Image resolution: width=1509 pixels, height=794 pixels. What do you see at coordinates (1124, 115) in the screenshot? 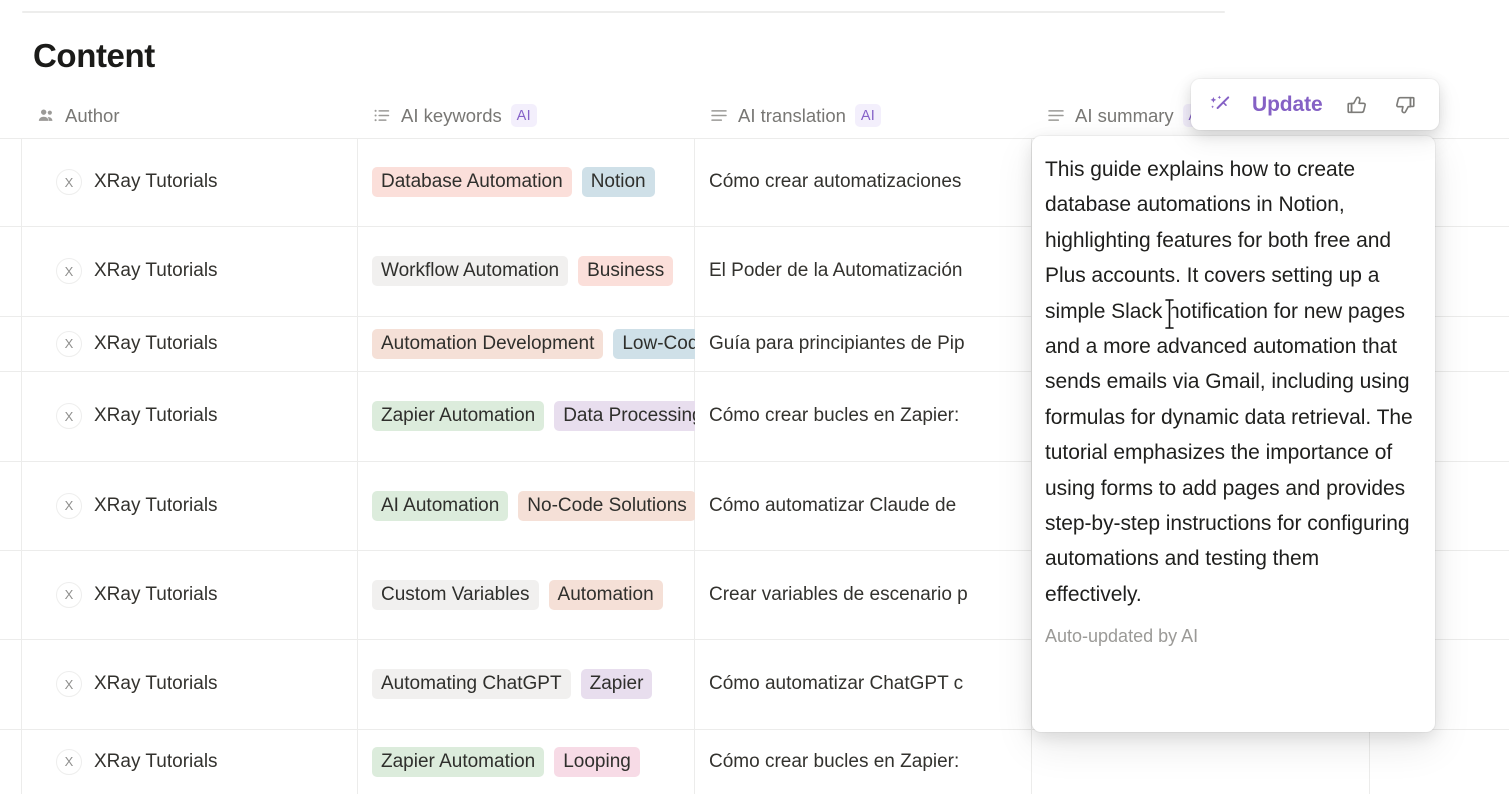
I see `column-header-label: AI summary` at bounding box center [1124, 115].